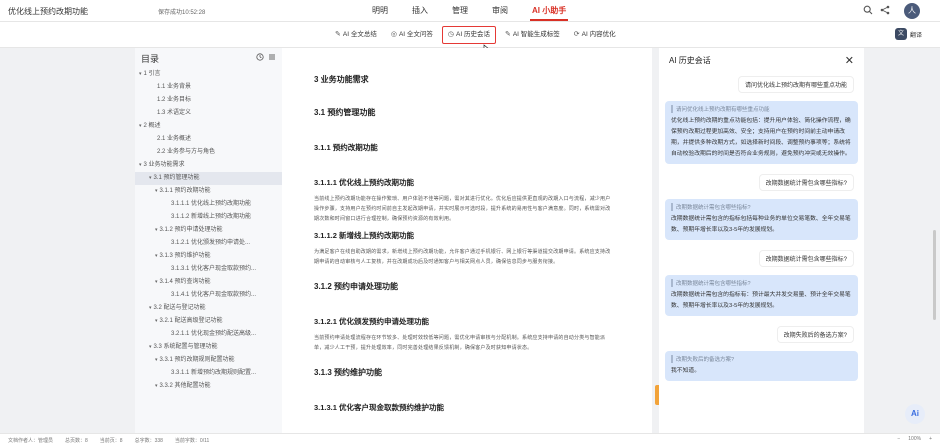 Image resolution: width=940 pixels, height=445 pixels. What do you see at coordinates (208, 139) in the screenshot?
I see `outline-item: 2.1 业务概述` at bounding box center [208, 139].